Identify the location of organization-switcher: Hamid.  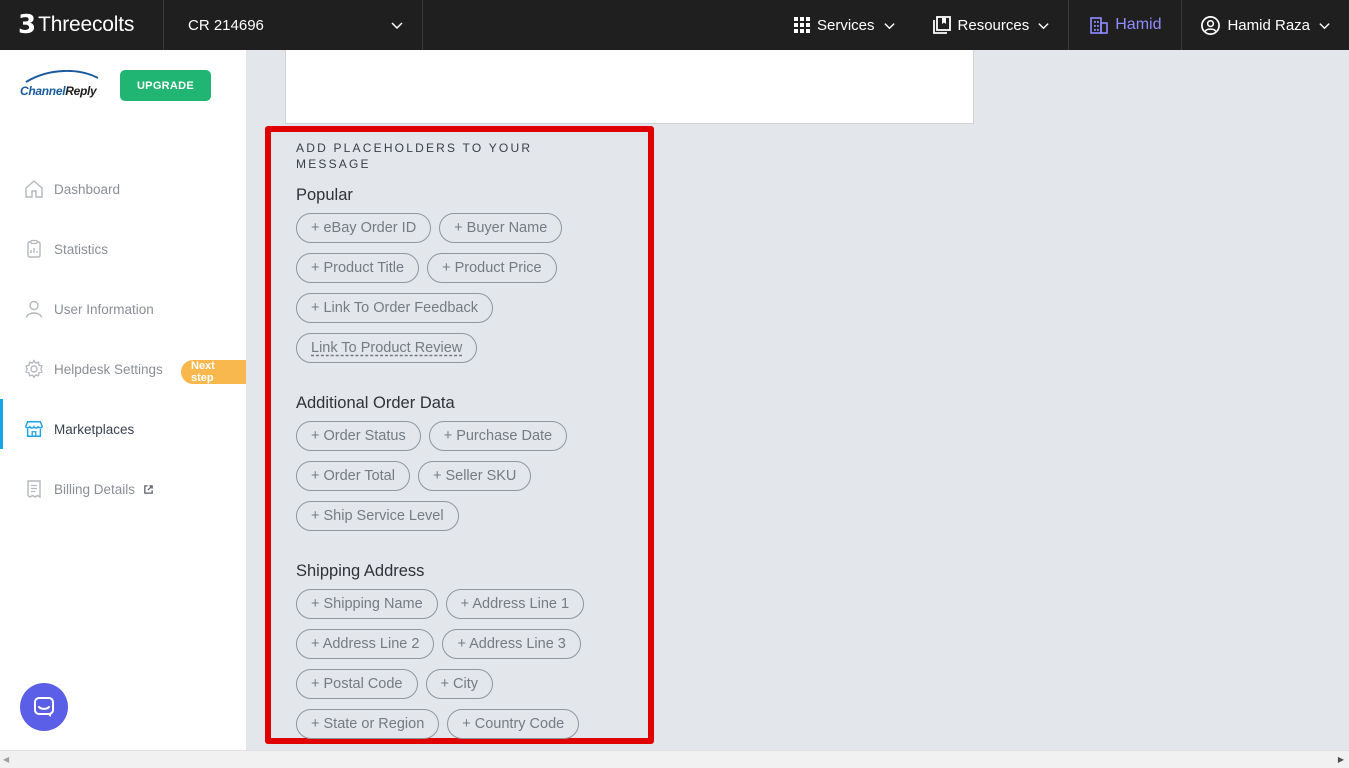
(1125, 25).